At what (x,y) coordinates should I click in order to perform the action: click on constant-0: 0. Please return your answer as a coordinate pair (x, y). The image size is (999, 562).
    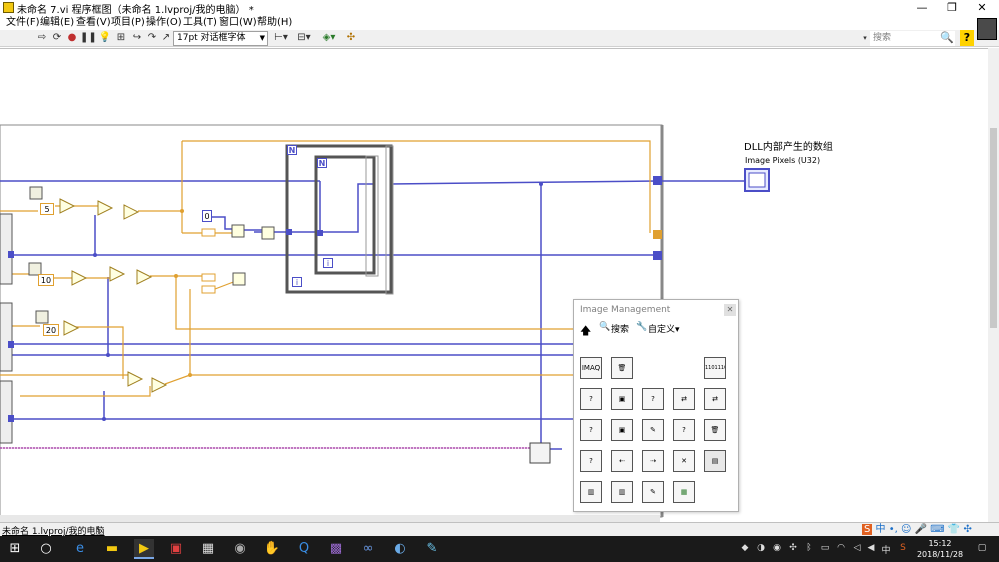
    Looking at the image, I should click on (207, 216).